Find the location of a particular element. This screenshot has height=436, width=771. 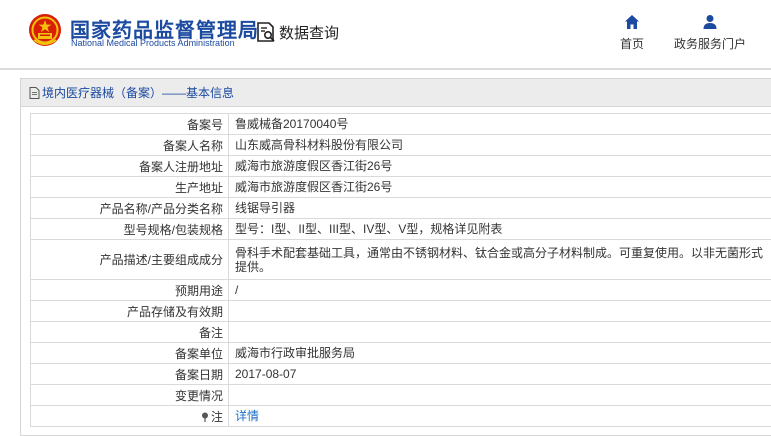

national-emblem-logo is located at coordinates (45, 30).